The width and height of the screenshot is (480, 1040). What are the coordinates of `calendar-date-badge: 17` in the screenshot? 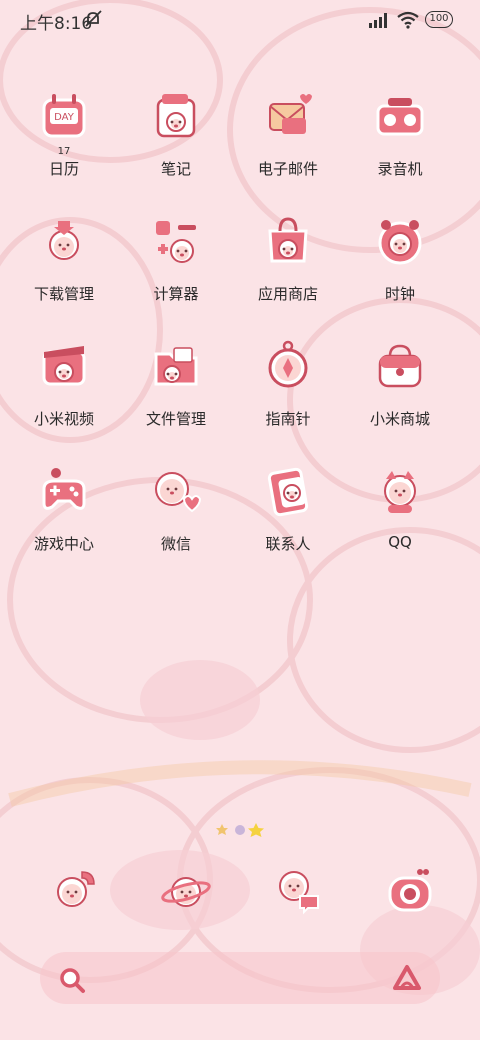 It's located at (64, 151).